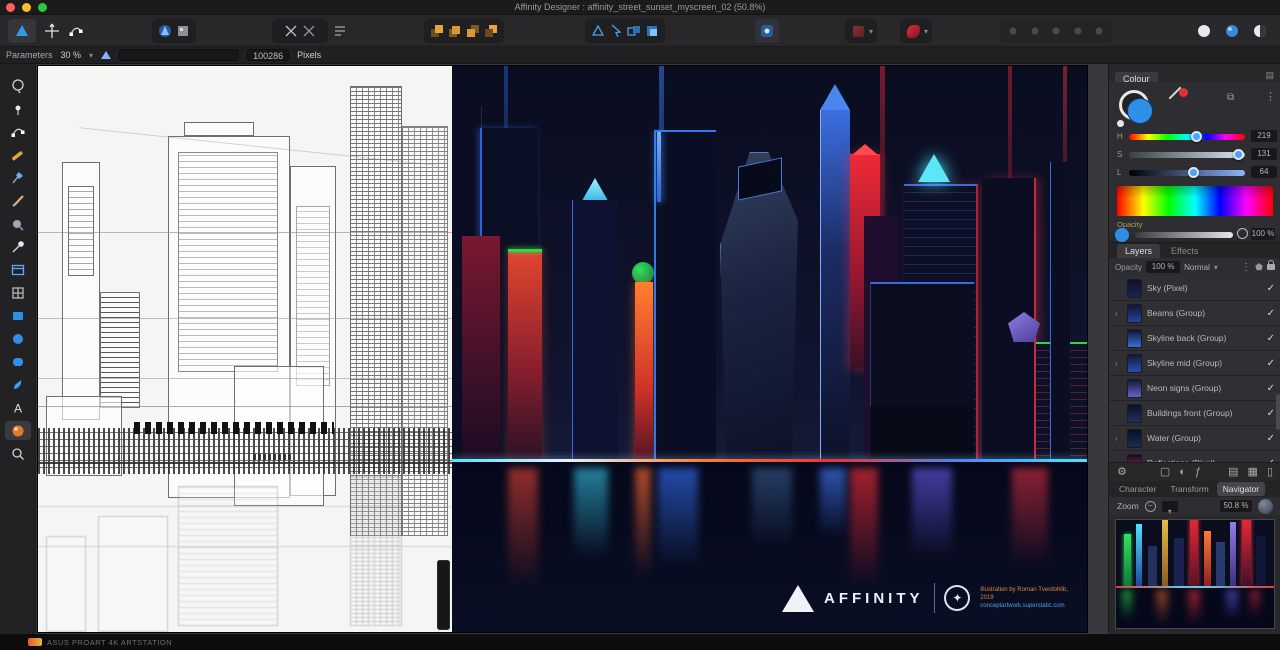 This screenshot has width=1280, height=650. I want to click on layer-name: Buildings front (Group), so click(1204, 413).